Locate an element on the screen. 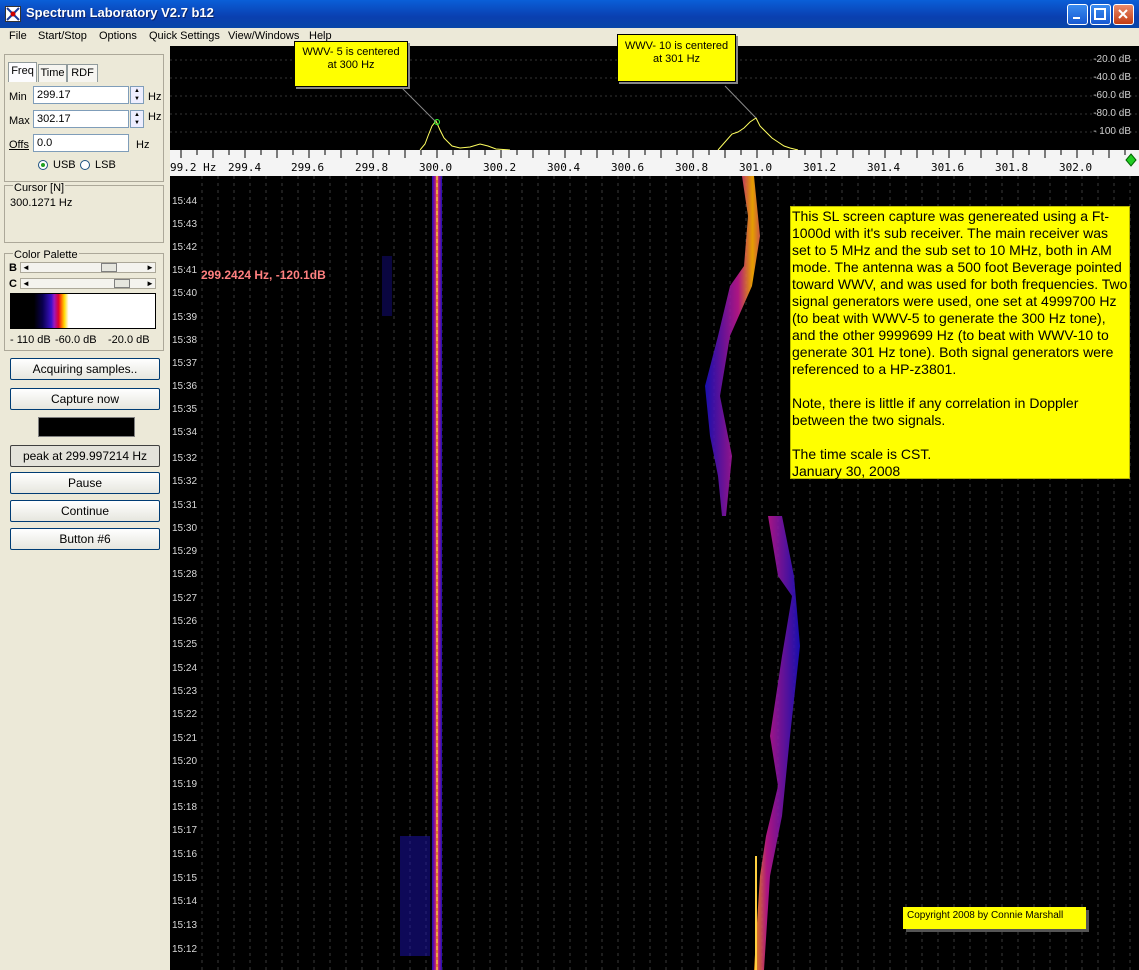  c-slider-left-arrow-icon: ◄ is located at coordinates (26, 283).